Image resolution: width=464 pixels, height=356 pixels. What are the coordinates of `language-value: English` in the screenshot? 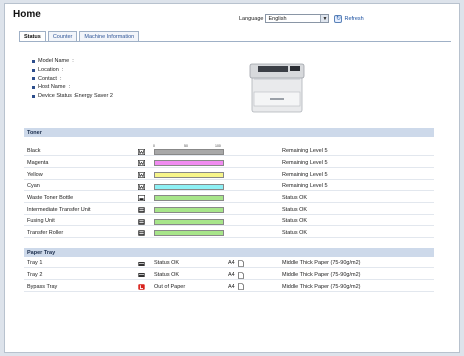 It's located at (277, 18).